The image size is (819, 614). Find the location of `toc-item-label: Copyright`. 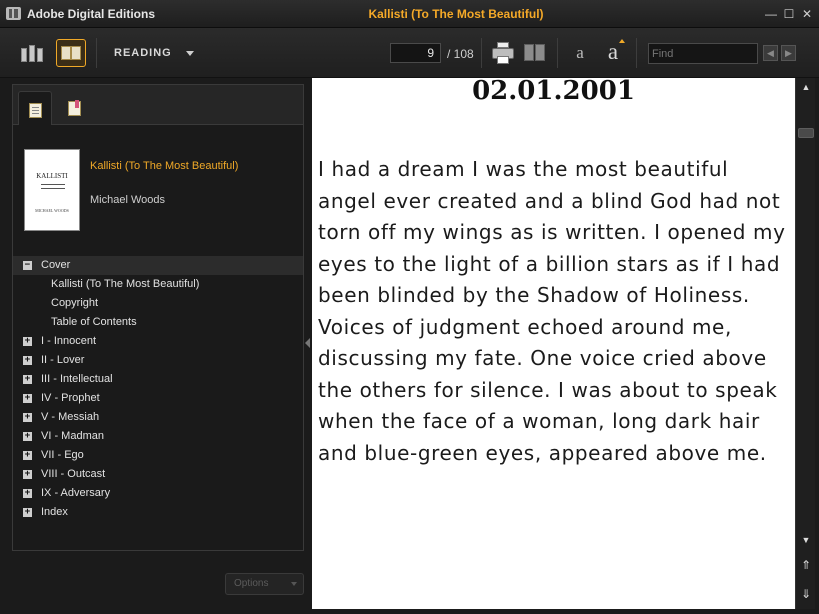

toc-item-label: Copyright is located at coordinates (75, 303).